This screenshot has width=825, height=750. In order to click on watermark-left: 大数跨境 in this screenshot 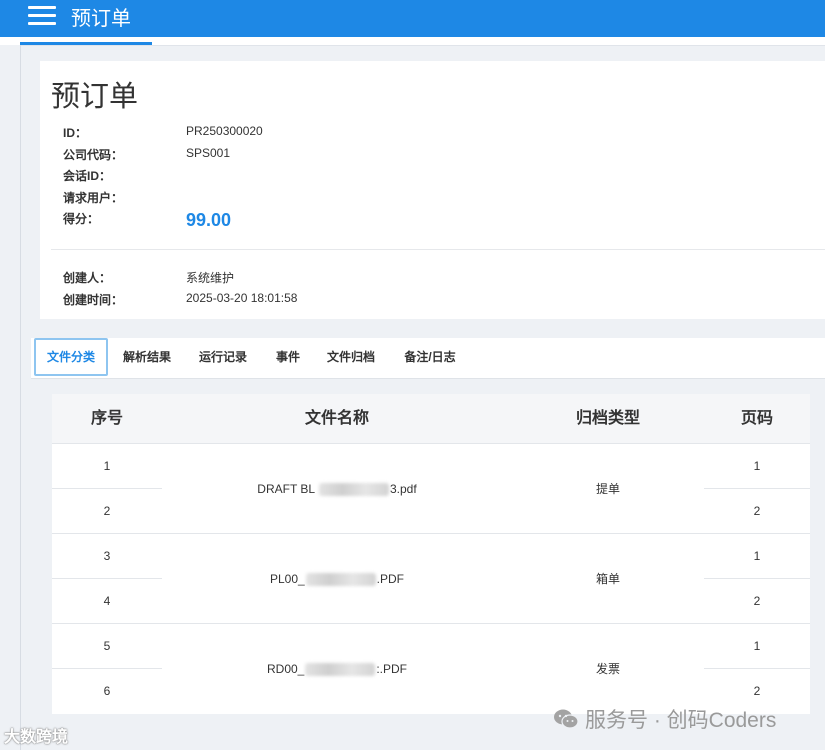, I will do `click(36, 737)`.